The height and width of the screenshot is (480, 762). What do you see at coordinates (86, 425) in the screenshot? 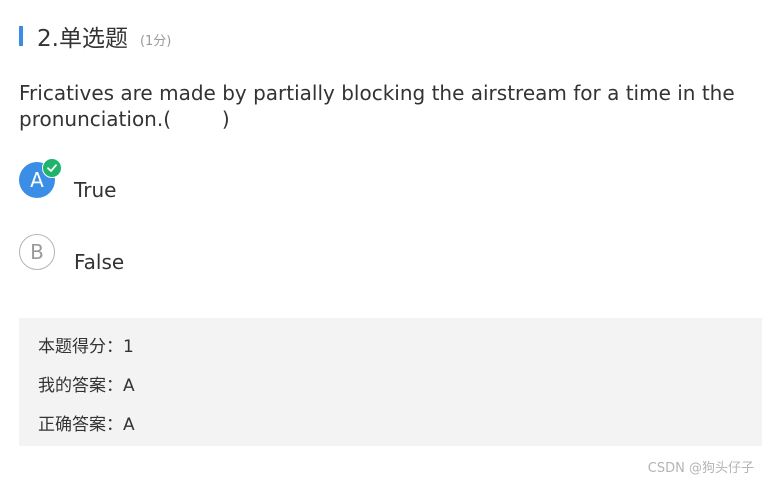
I see `correct-answer: 正确答案：A` at bounding box center [86, 425].